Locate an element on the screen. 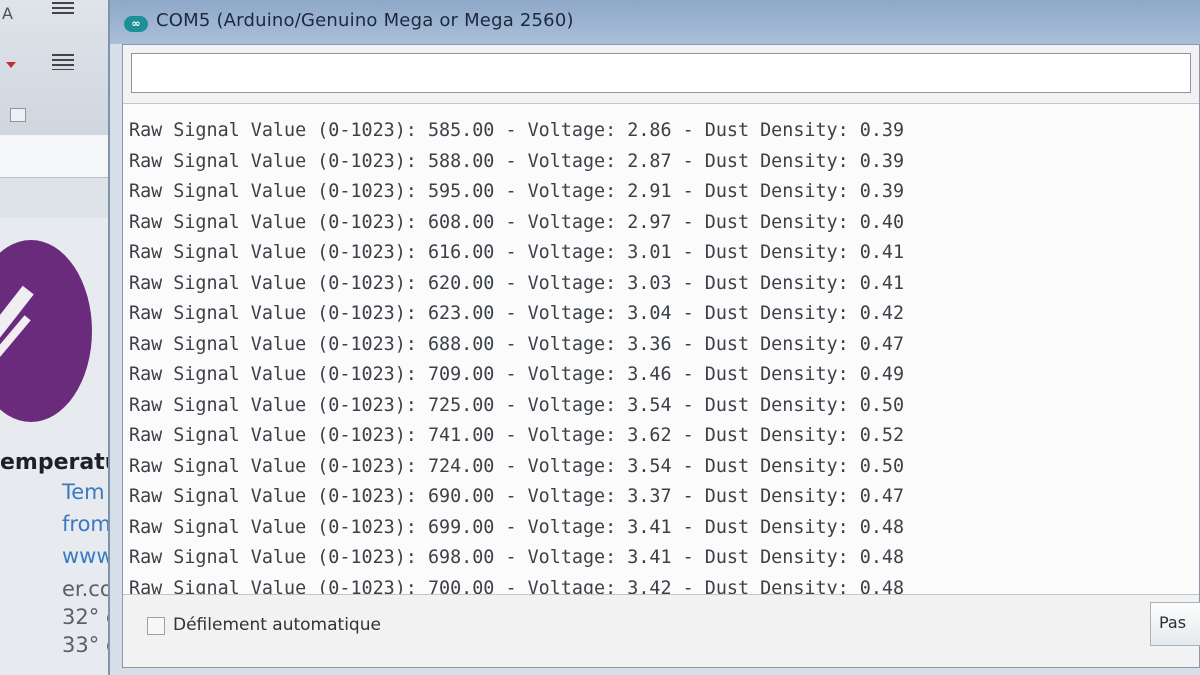 This screenshot has width=1200, height=675. arduino-icon: ∞ is located at coordinates (136, 24).